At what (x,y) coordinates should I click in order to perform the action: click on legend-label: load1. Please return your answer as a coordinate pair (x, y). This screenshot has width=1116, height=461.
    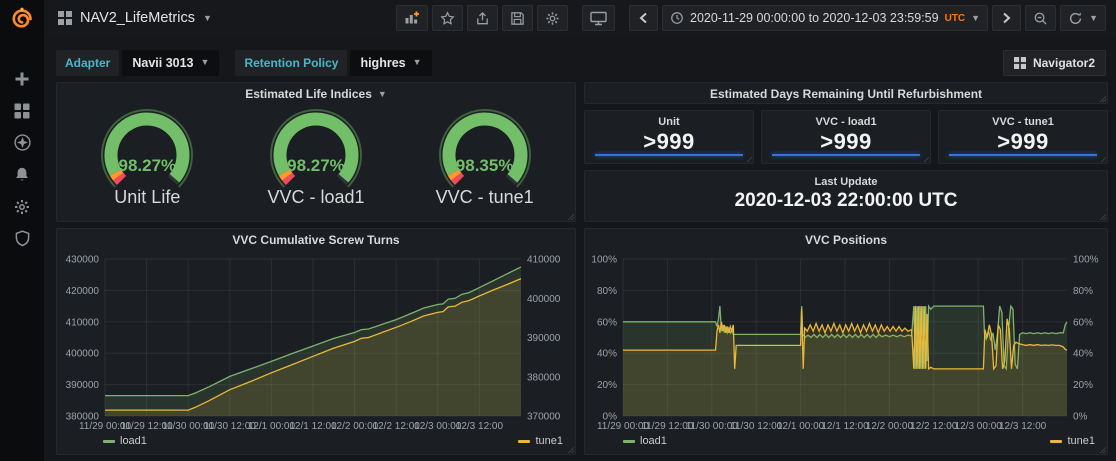
    Looking at the image, I should click on (133, 441).